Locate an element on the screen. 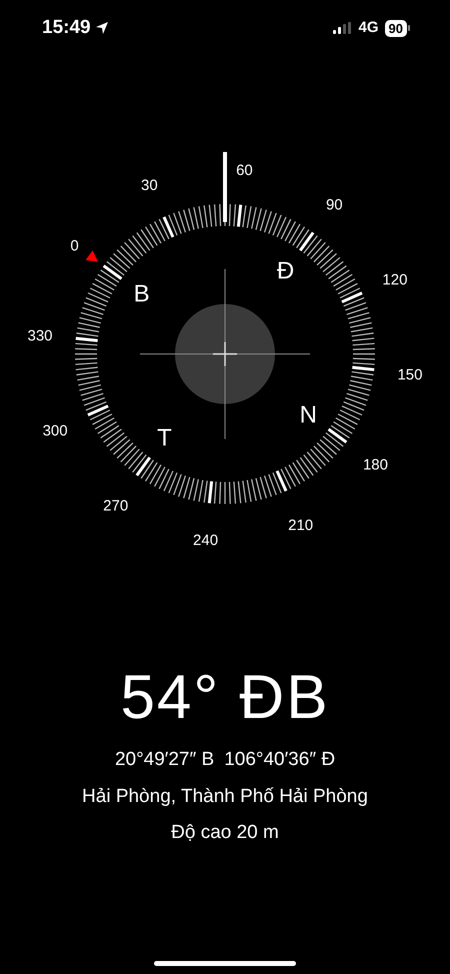 The image size is (450, 974). status-time: 15:49 is located at coordinates (66, 28).